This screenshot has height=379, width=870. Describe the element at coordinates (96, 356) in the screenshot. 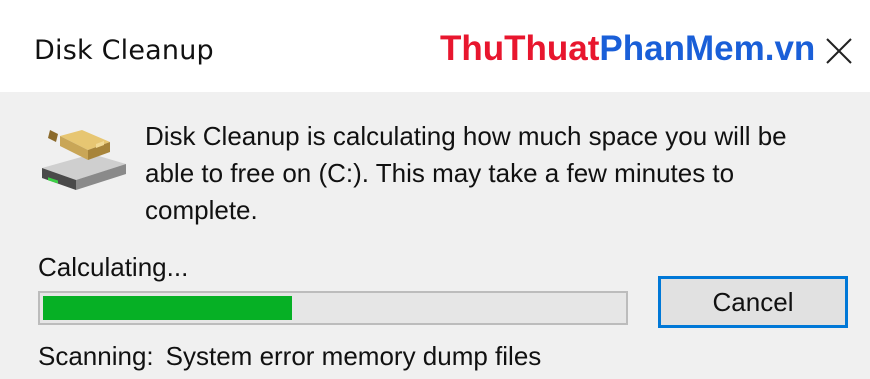

I see `scanning-prefix: Scanning:` at that location.